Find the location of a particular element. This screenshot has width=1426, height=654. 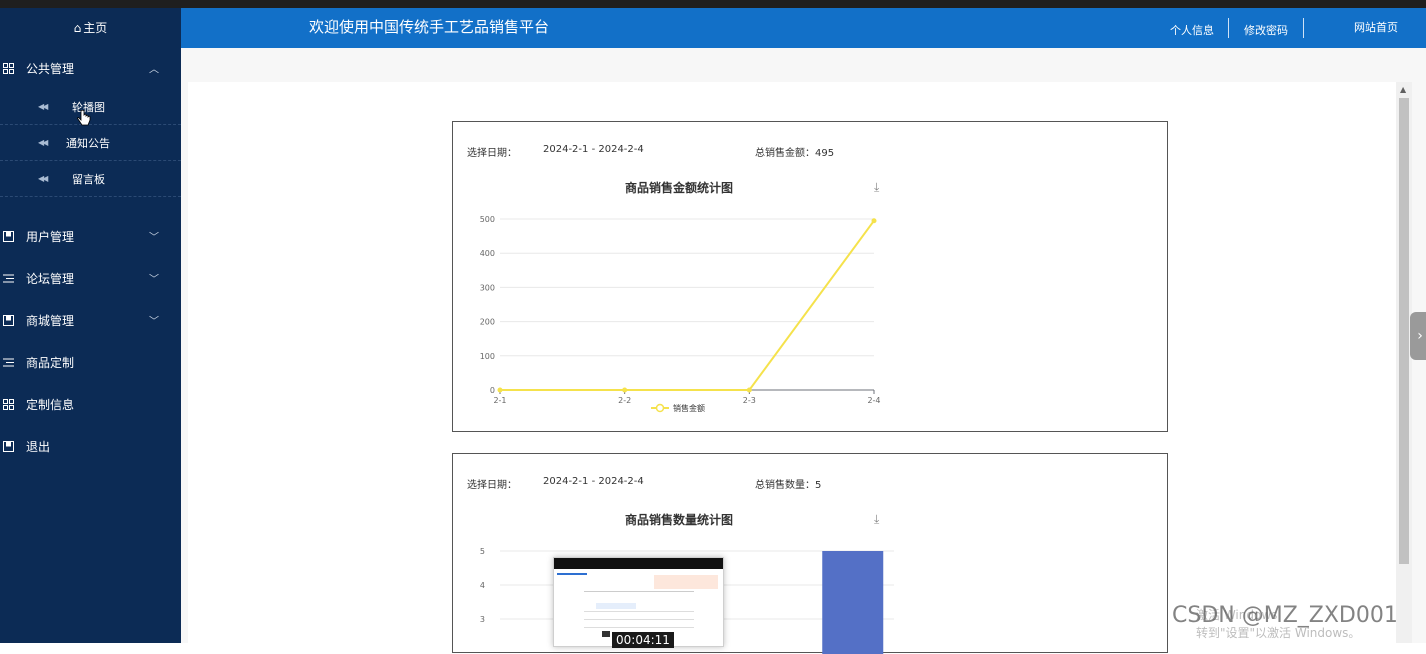

sidebar-item-notice: ◀◀ 通知公告 is located at coordinates (90, 143).